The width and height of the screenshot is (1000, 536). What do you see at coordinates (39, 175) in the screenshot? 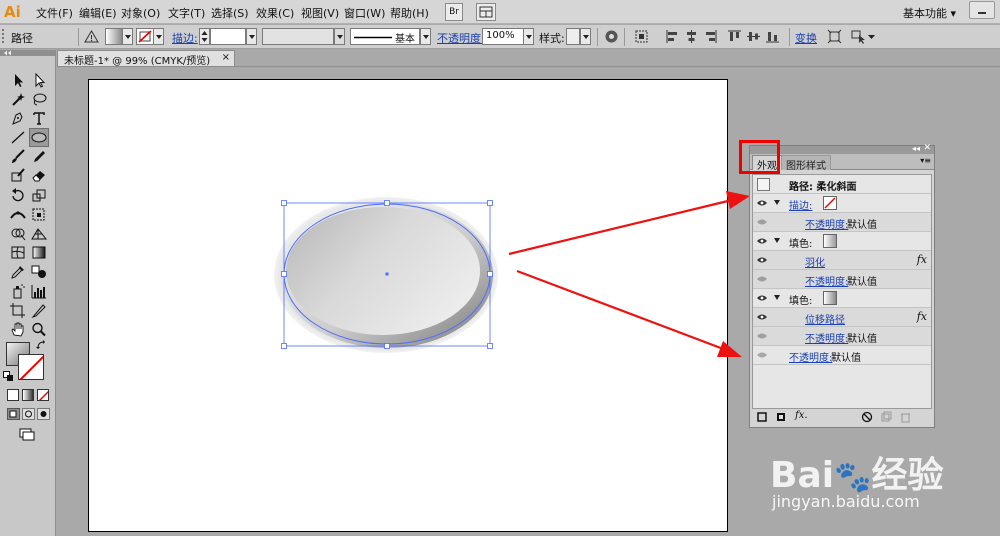
I see `eraser-tool` at bounding box center [39, 175].